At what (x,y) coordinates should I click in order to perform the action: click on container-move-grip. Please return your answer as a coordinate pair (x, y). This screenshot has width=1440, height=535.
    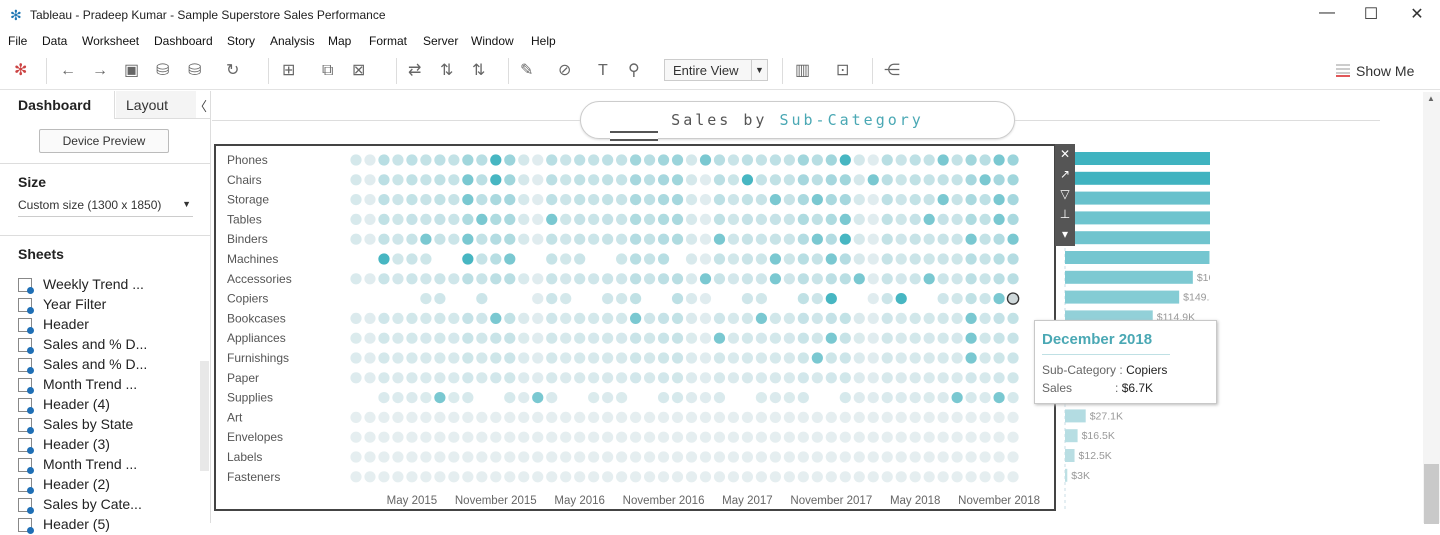
    Looking at the image, I should click on (634, 136).